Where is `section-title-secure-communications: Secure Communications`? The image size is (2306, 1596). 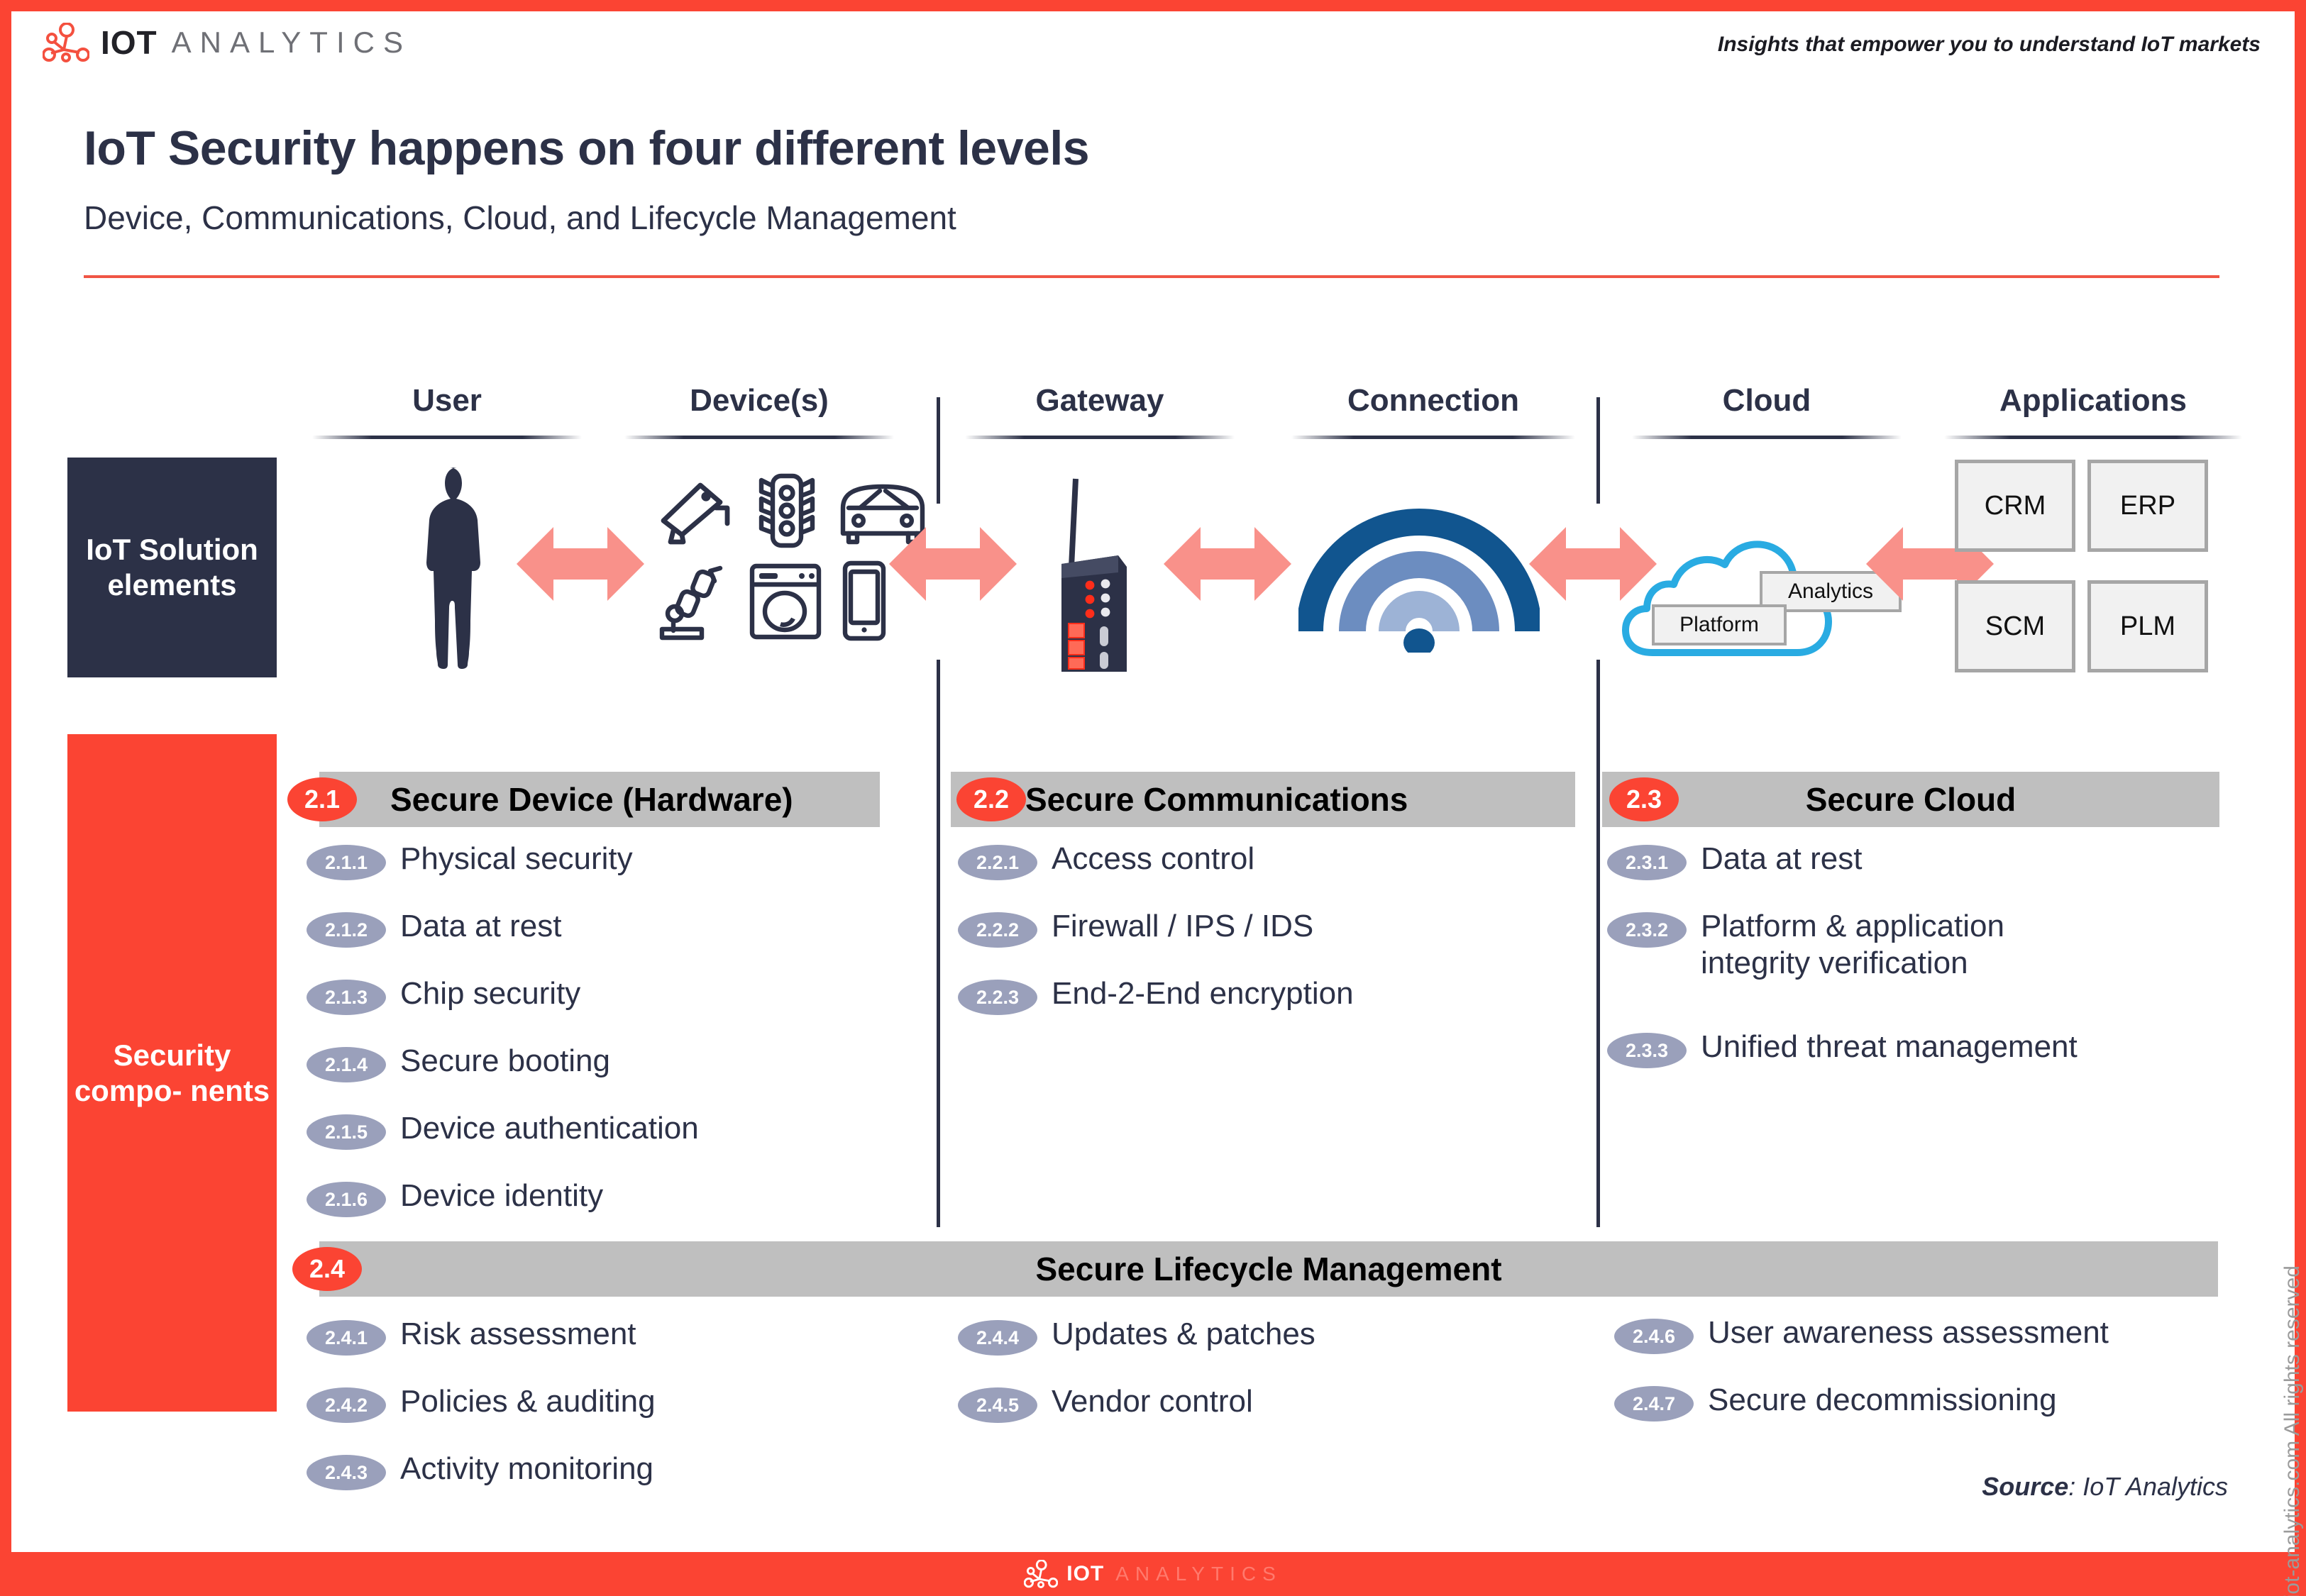 section-title-secure-communications: Secure Communications is located at coordinates (1216, 799).